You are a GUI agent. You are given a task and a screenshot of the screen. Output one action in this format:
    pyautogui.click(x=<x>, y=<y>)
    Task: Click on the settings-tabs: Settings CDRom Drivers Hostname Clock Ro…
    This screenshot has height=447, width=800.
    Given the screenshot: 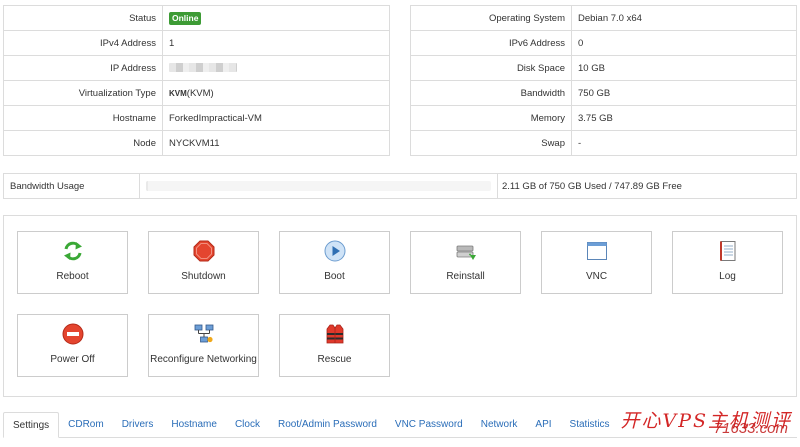 What is the action you would take?
    pyautogui.click(x=400, y=424)
    